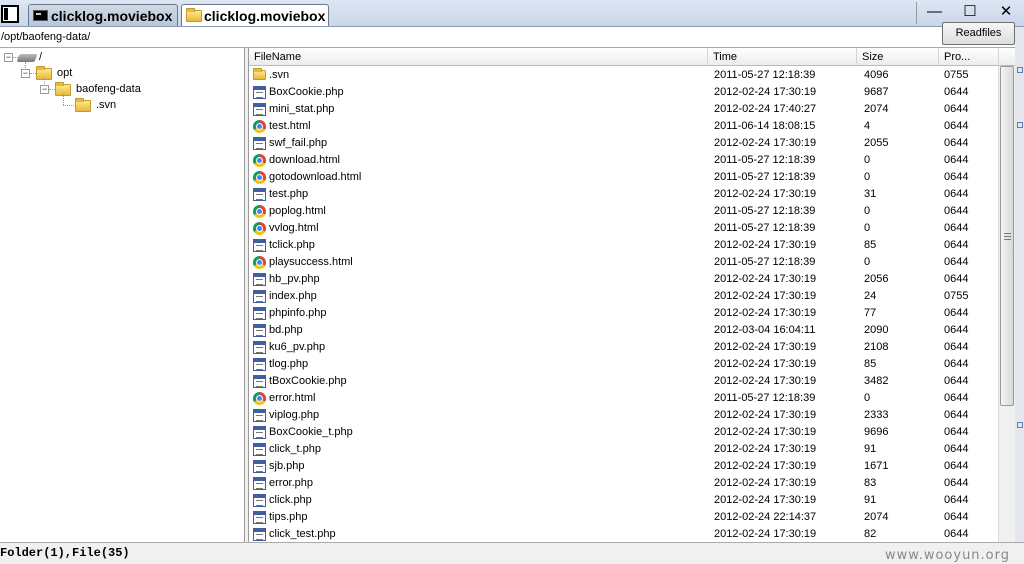 The width and height of the screenshot is (1024, 564). What do you see at coordinates (478, 57) in the screenshot?
I see `column-header-filename: FileName` at bounding box center [478, 57].